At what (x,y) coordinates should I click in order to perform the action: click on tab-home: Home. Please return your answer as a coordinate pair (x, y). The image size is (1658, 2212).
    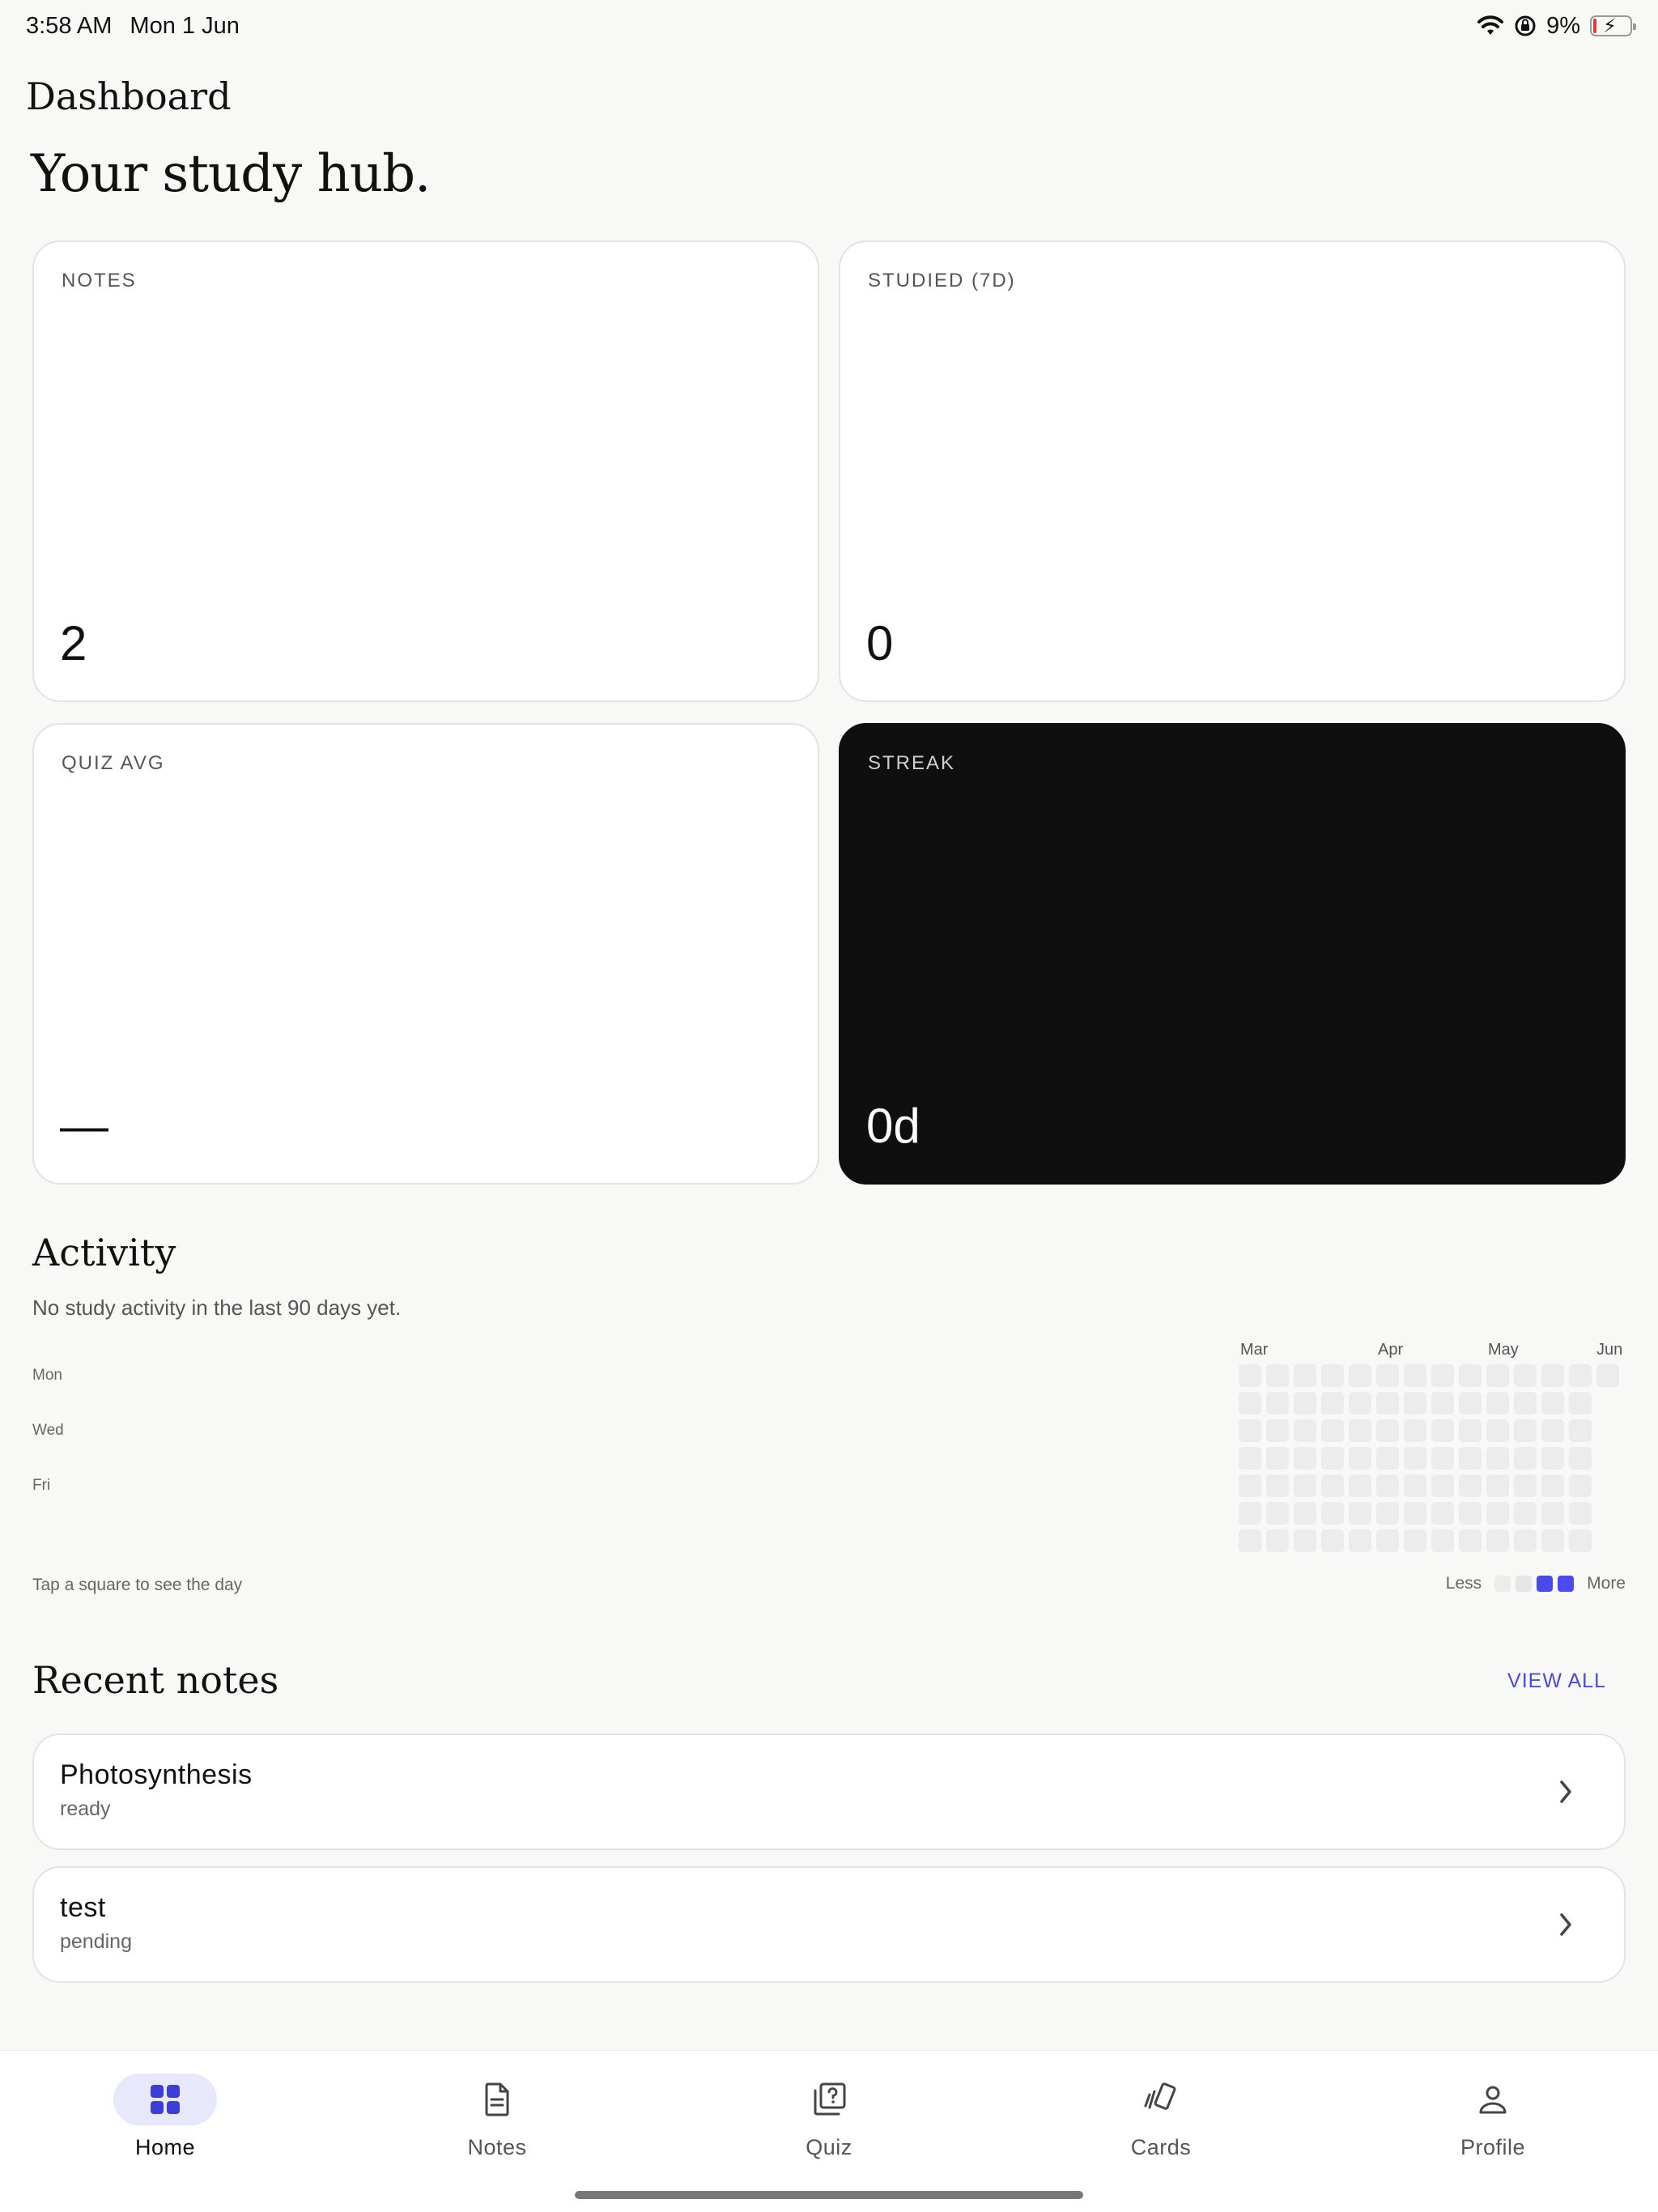
    Looking at the image, I should click on (165, 2127).